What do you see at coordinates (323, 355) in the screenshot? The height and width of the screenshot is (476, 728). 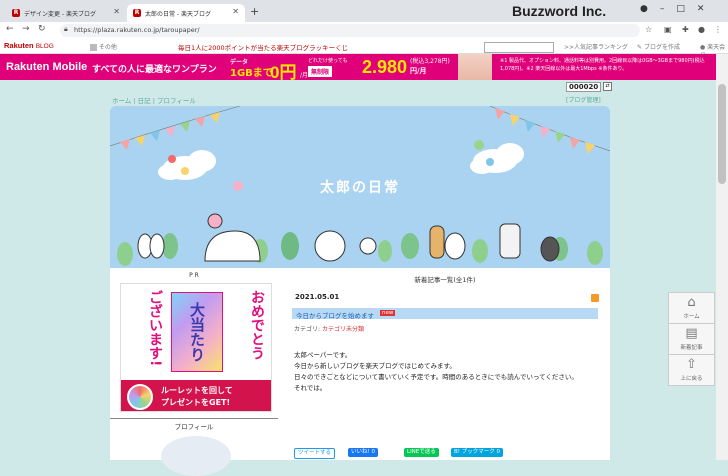 I see `post-body-line: 太郎ペーパーです。` at bounding box center [323, 355].